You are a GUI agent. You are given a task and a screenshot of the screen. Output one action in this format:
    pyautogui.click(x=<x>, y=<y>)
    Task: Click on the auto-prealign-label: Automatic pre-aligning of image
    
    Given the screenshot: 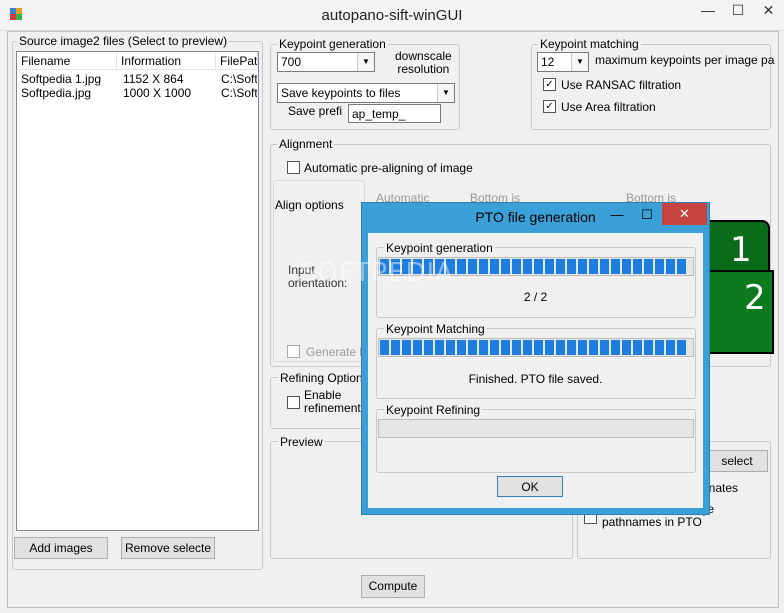 What is the action you would take?
    pyautogui.click(x=388, y=168)
    